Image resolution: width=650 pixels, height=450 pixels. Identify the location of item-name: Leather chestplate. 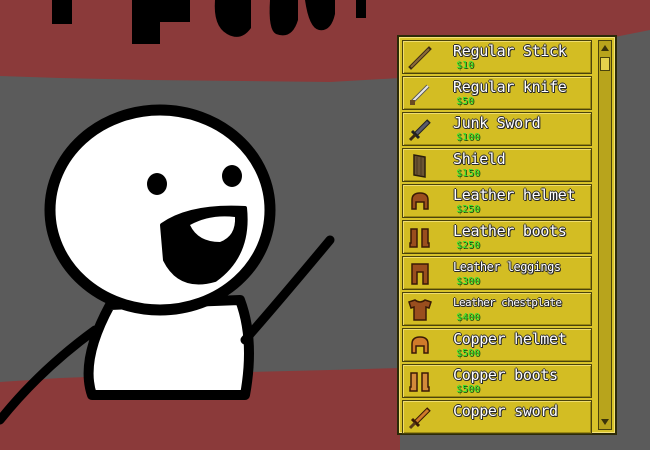
(507, 302).